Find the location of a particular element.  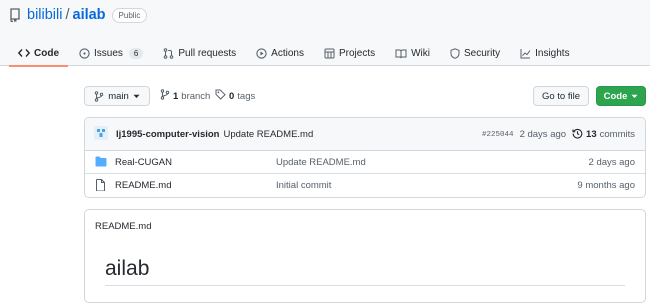

visibility-badge: Public is located at coordinates (129, 15).